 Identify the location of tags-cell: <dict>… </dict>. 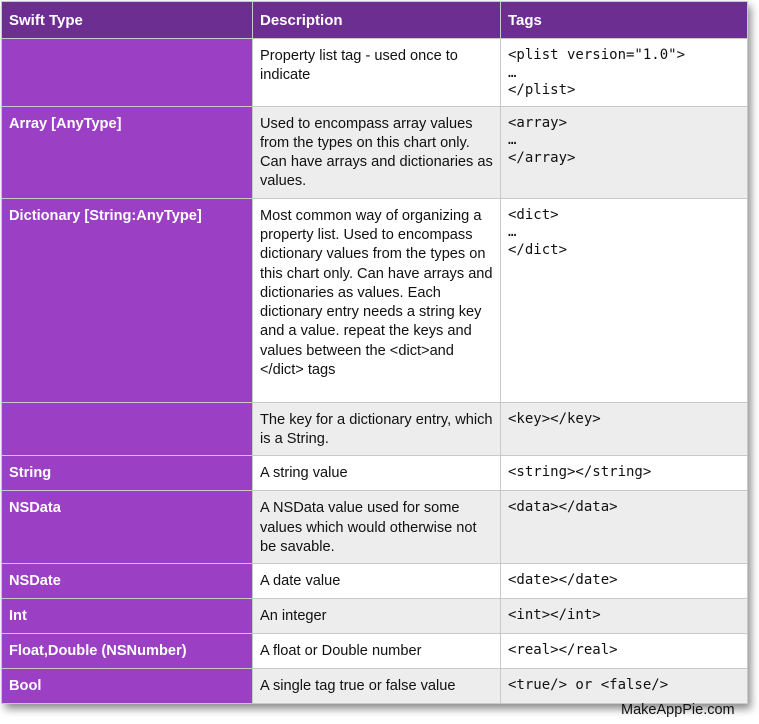
(624, 300).